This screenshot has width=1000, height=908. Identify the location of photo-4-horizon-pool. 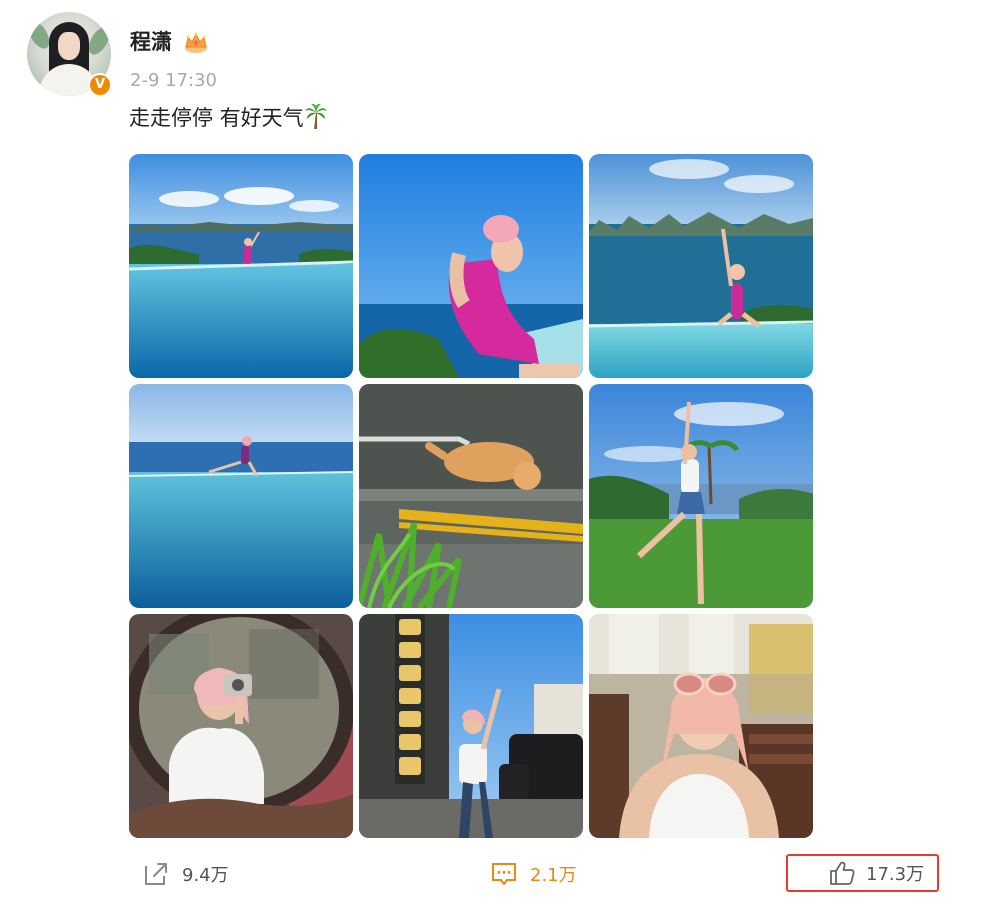
(241, 496).